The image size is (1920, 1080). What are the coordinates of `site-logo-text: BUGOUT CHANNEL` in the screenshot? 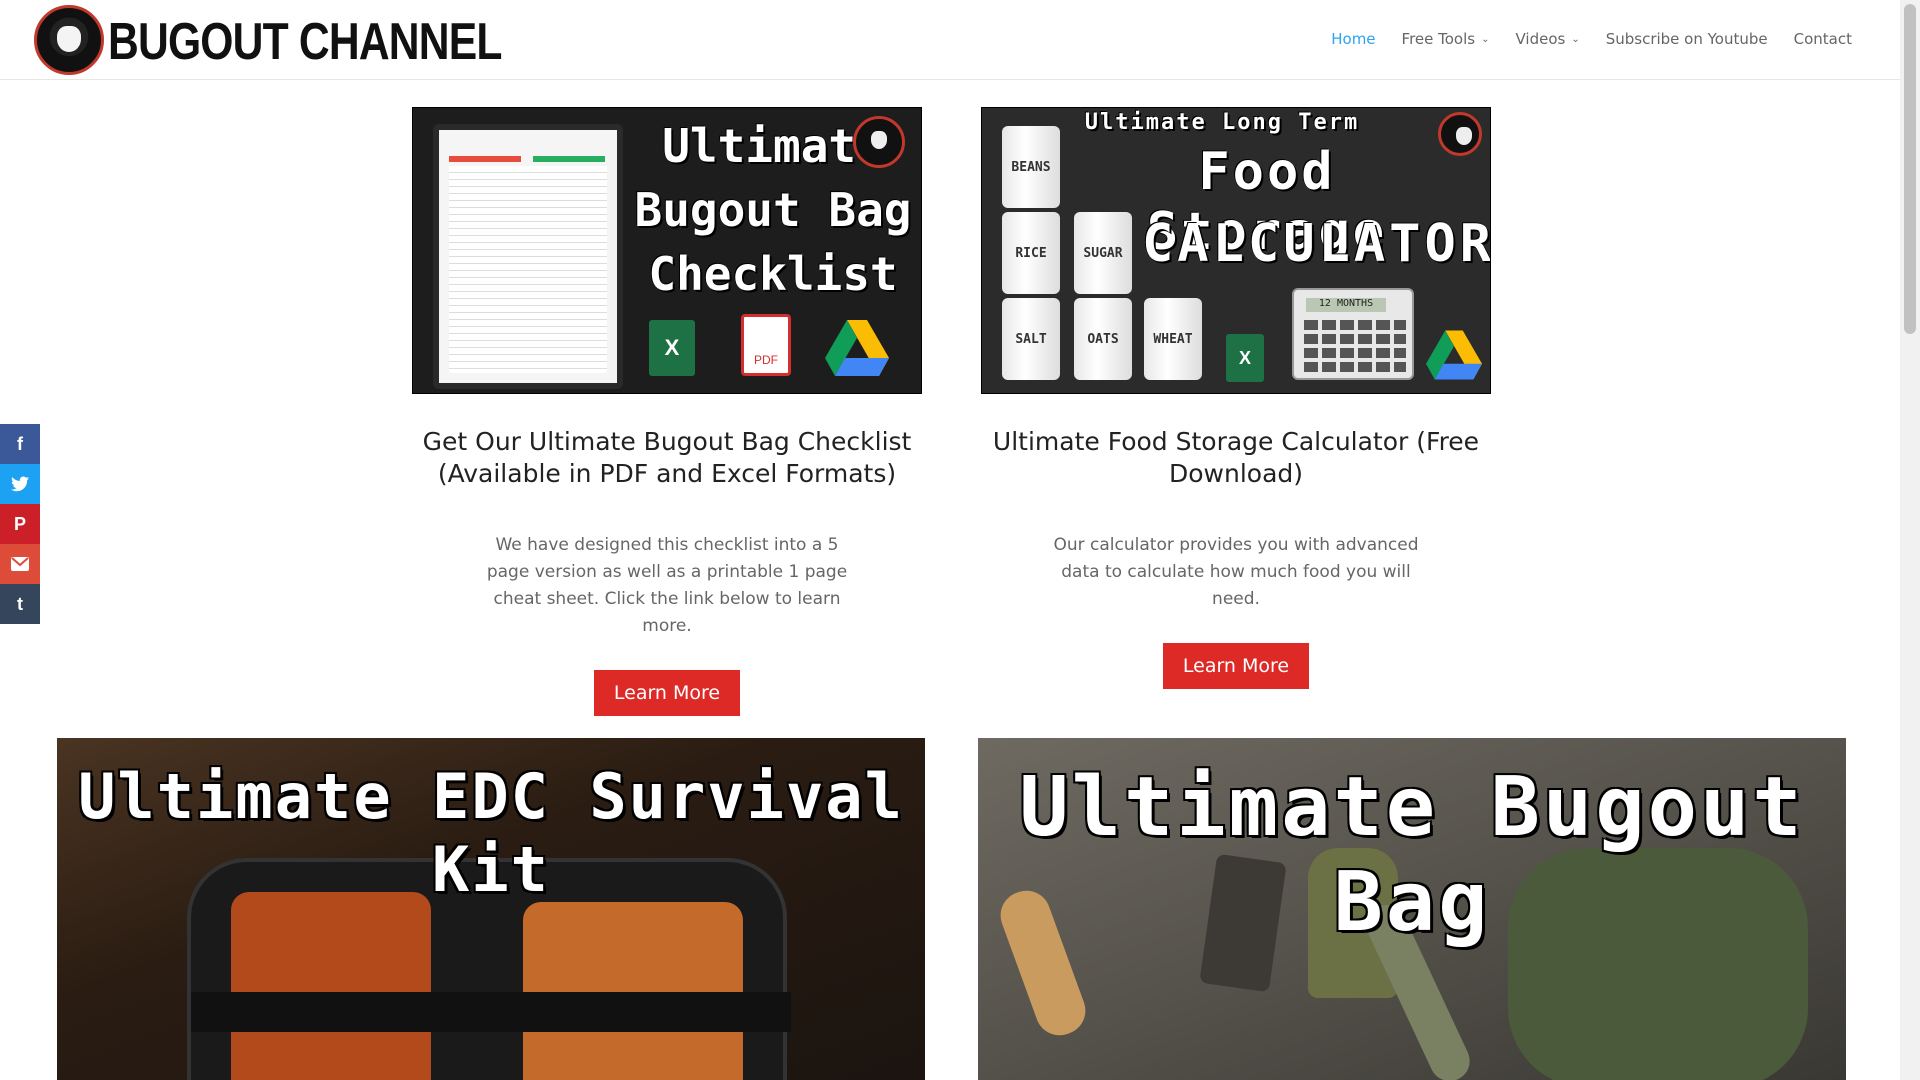 It's located at (305, 42).